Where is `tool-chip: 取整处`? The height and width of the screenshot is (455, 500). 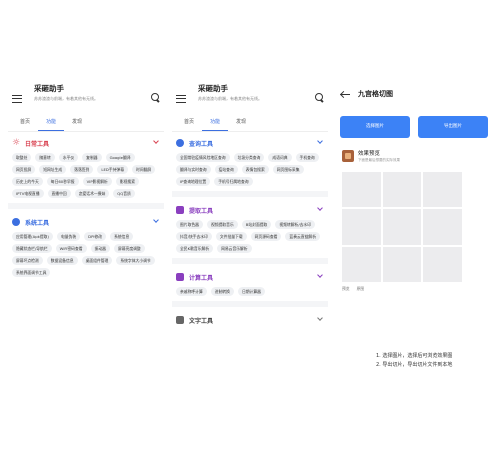 tool-chip: 取整处 is located at coordinates (22, 157).